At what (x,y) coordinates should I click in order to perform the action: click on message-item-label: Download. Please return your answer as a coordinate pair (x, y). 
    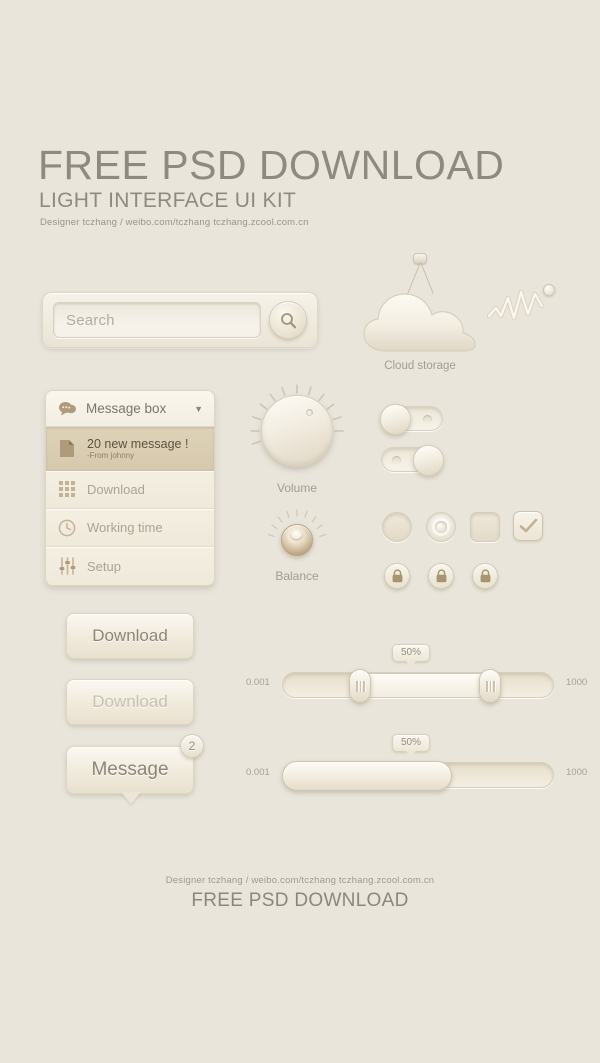
    Looking at the image, I should click on (116, 489).